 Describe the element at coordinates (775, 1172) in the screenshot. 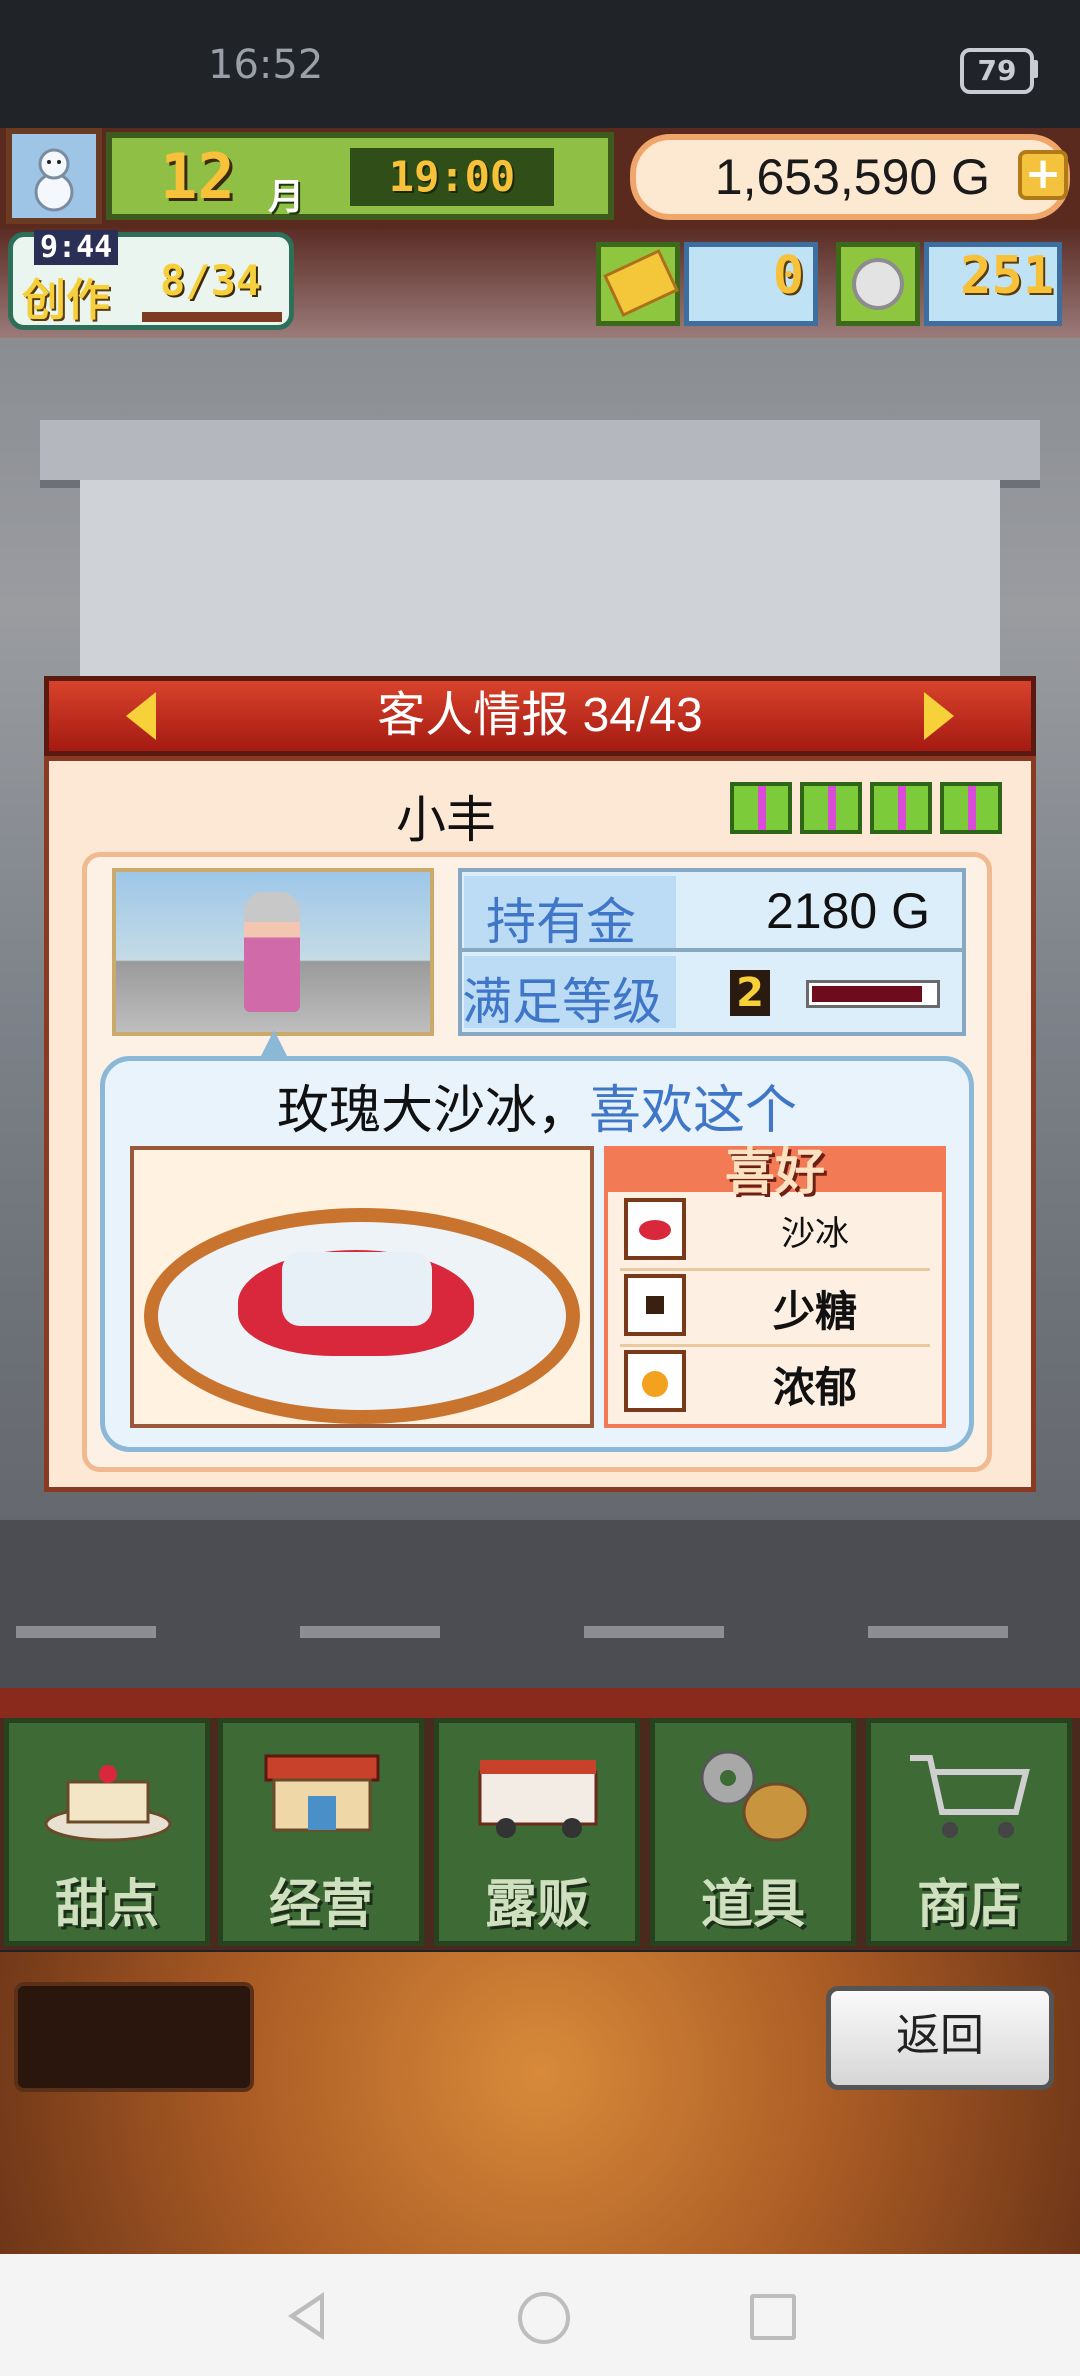

I see `preferences-title: 喜好` at that location.